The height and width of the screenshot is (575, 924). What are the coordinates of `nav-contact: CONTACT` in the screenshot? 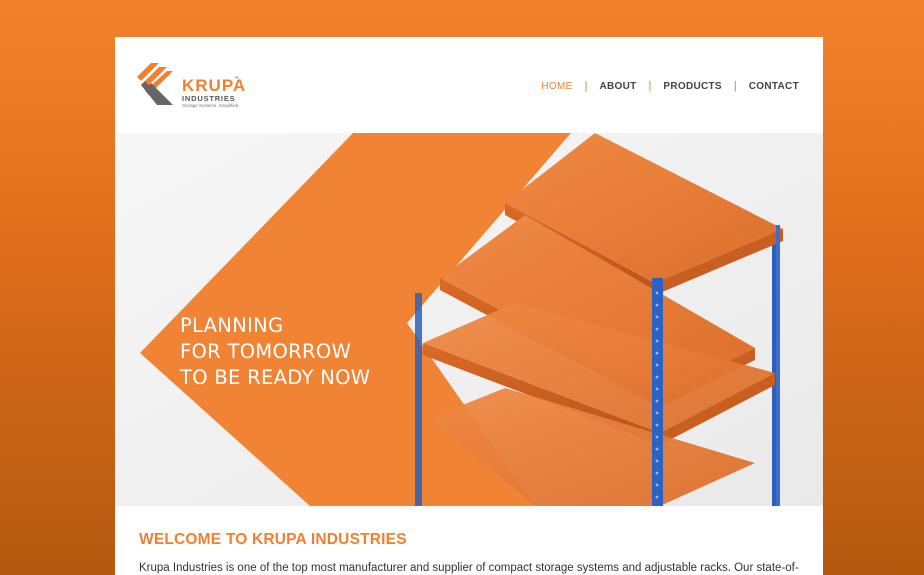 It's located at (774, 86).